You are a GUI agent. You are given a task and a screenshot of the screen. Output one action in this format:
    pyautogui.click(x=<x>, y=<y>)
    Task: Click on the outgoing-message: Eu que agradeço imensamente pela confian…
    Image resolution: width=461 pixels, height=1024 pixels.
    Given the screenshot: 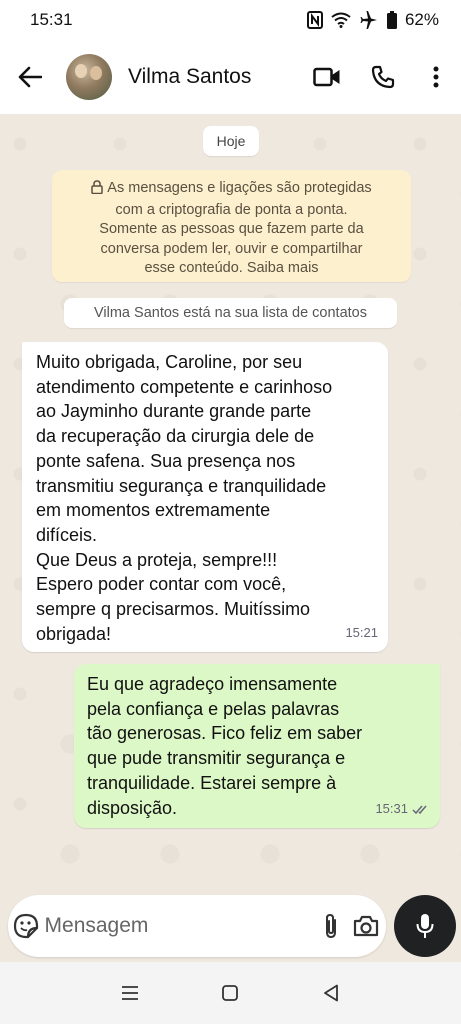 What is the action you would take?
    pyautogui.click(x=257, y=746)
    